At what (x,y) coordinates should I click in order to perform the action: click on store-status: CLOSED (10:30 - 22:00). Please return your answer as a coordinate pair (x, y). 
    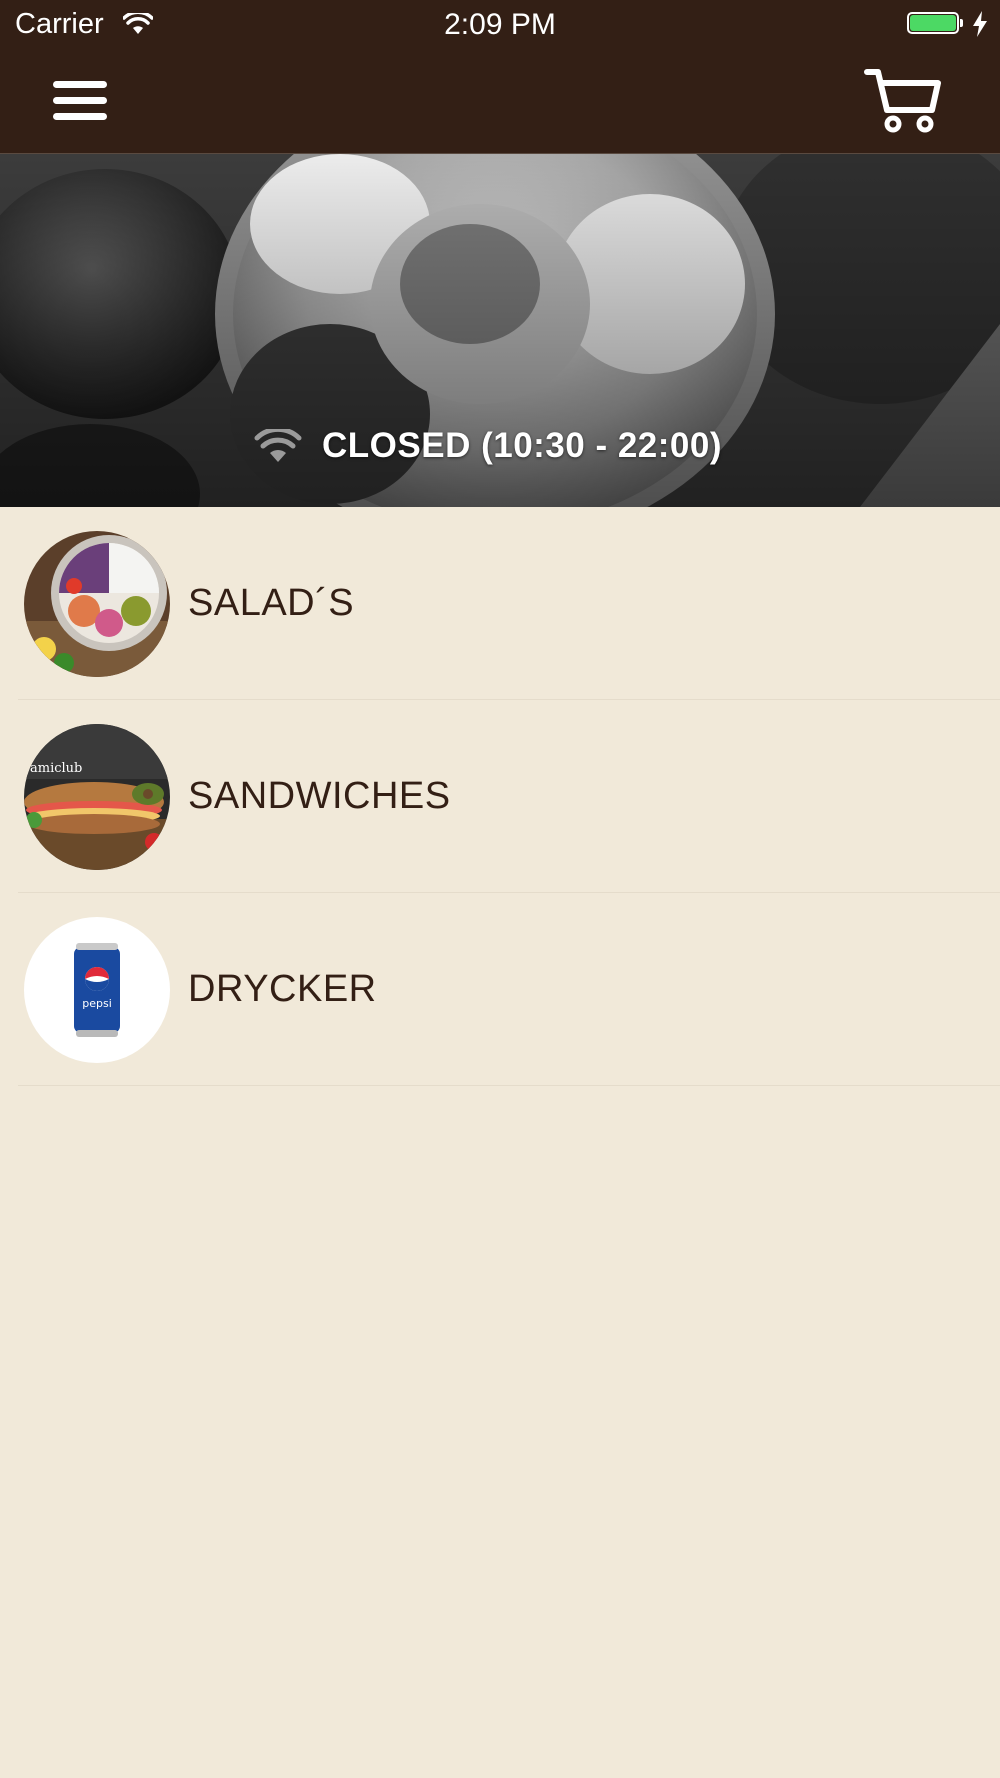
    Looking at the image, I should click on (488, 446).